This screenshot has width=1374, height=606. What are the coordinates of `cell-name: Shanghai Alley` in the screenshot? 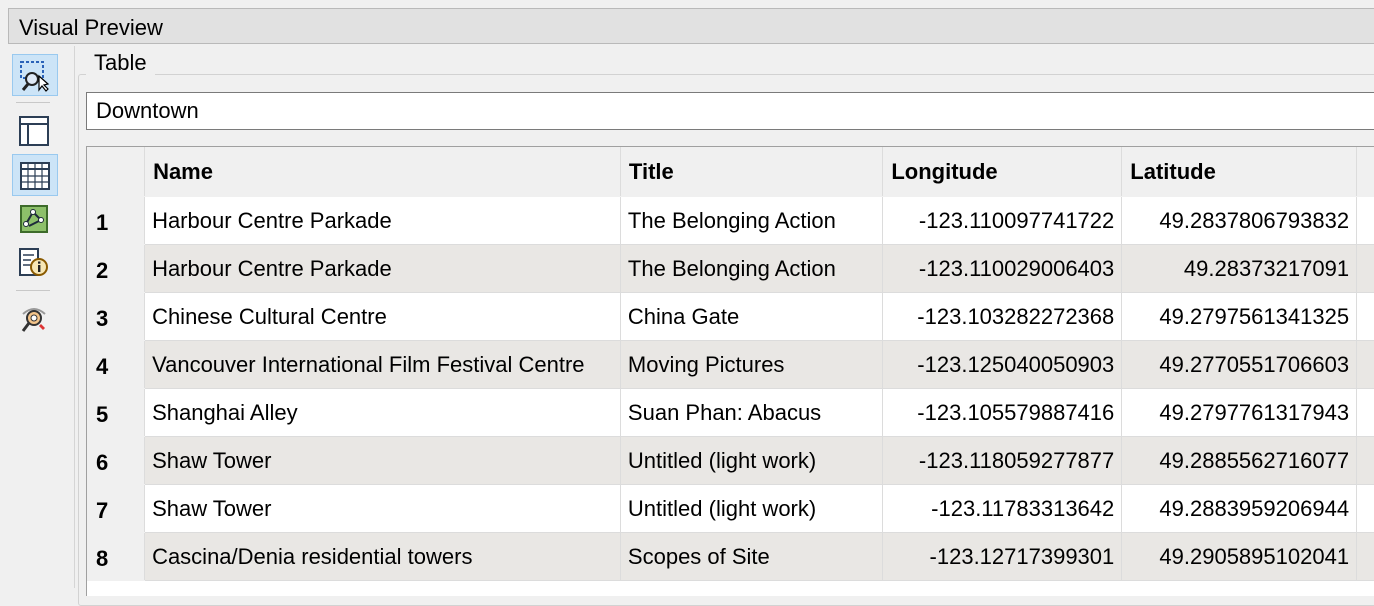 It's located at (382, 412).